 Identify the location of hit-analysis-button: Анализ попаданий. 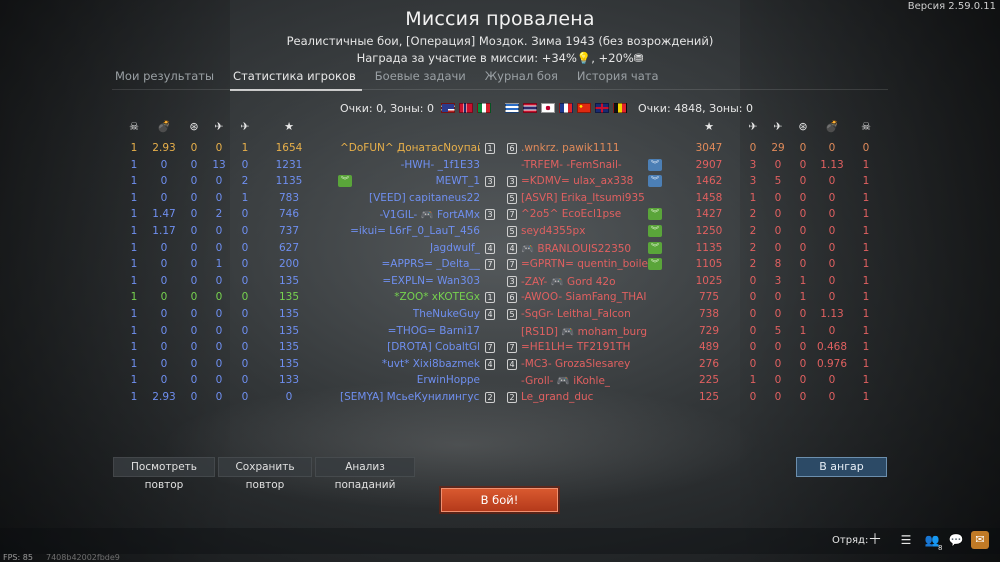
(365, 474).